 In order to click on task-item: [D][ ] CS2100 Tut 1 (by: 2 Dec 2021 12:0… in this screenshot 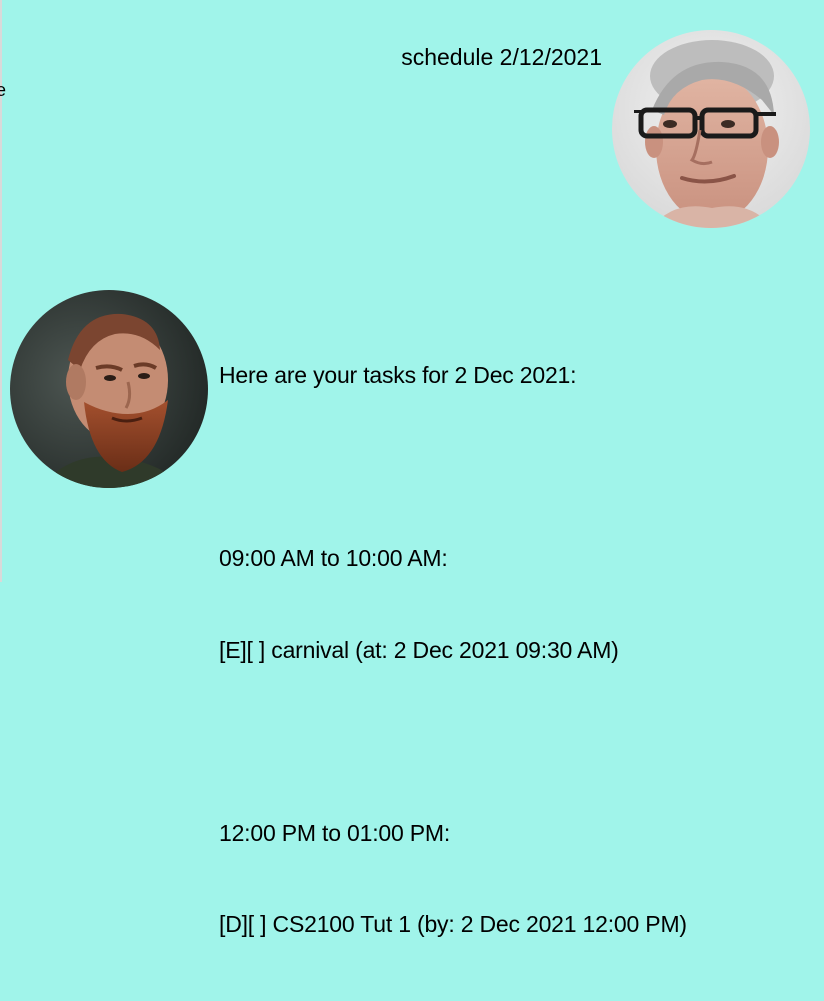, I will do `click(453, 924)`.